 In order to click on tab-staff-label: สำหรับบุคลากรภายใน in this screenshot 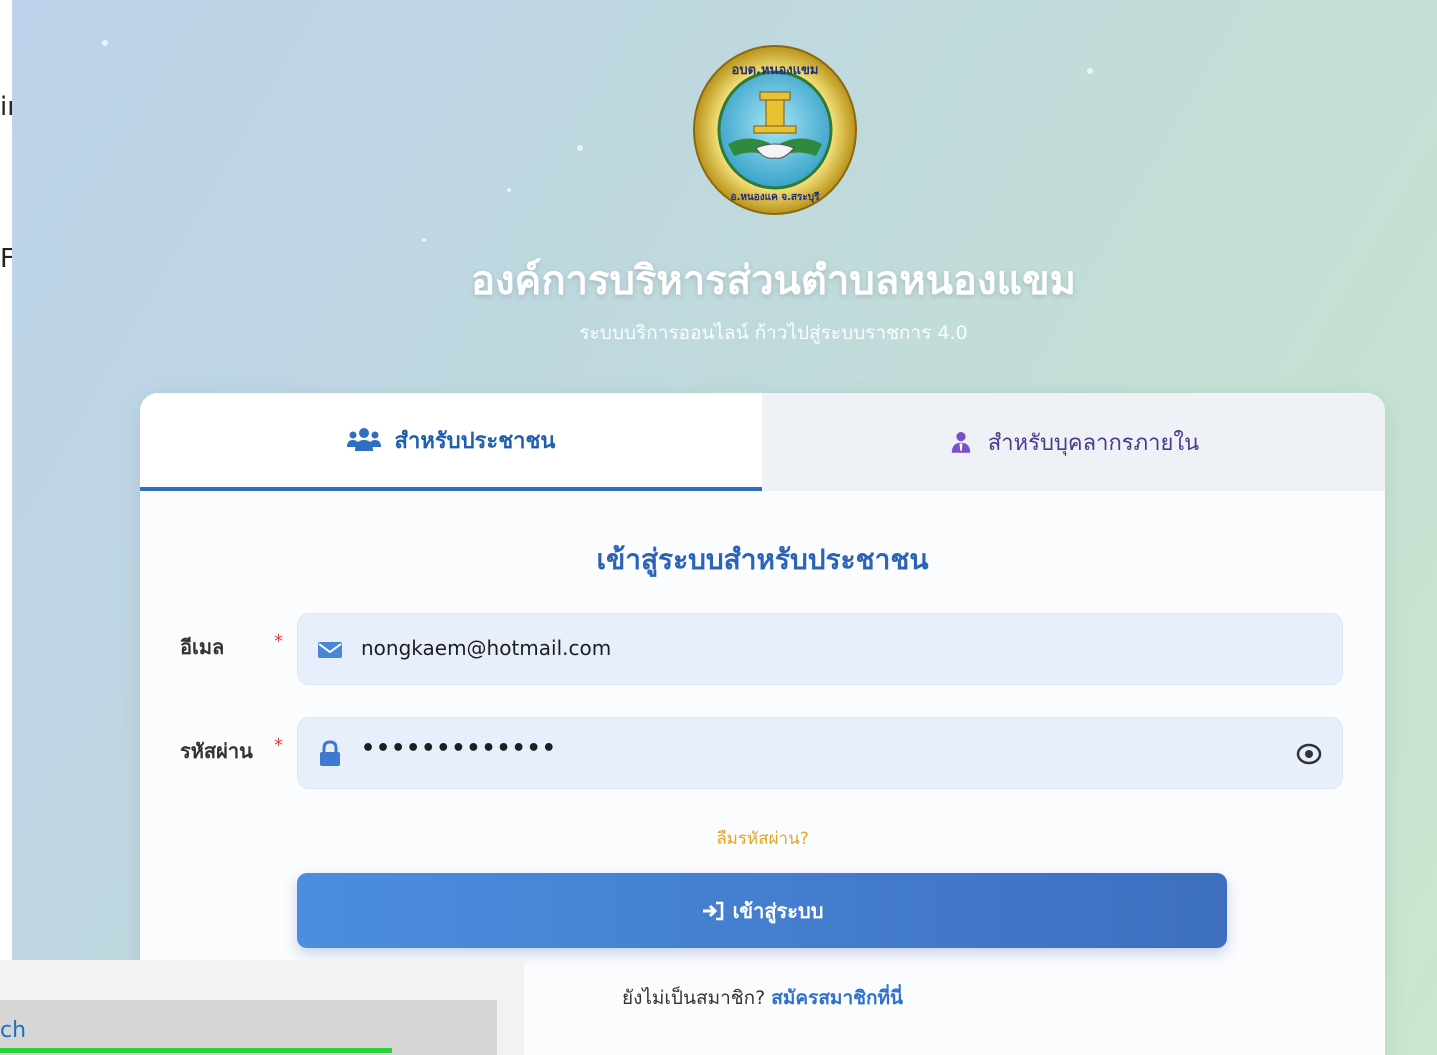, I will do `click(1093, 443)`.